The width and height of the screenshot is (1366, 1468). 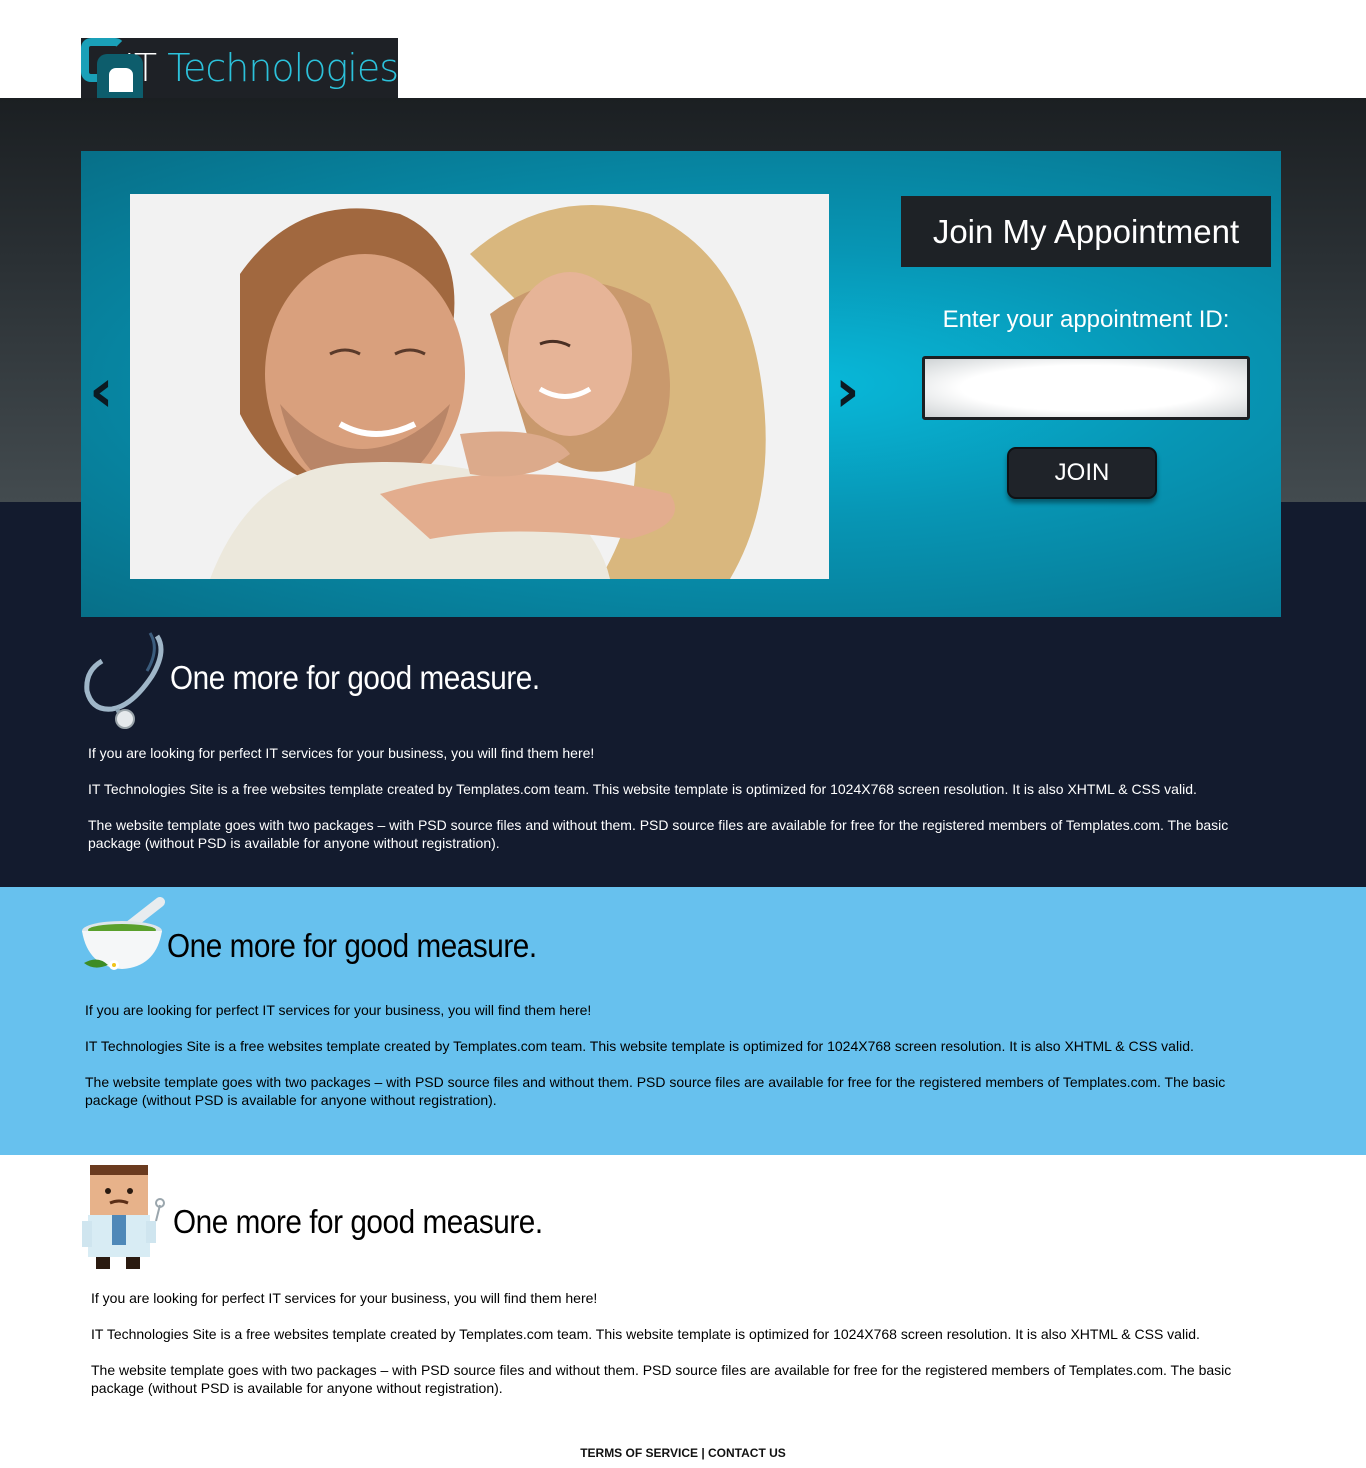 I want to click on slider-next-arrow-icon: ›, so click(x=847, y=391).